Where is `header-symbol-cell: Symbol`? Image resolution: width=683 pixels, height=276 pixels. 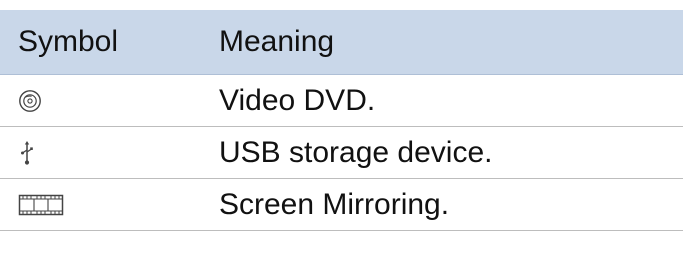 header-symbol-cell: Symbol is located at coordinates (109, 42).